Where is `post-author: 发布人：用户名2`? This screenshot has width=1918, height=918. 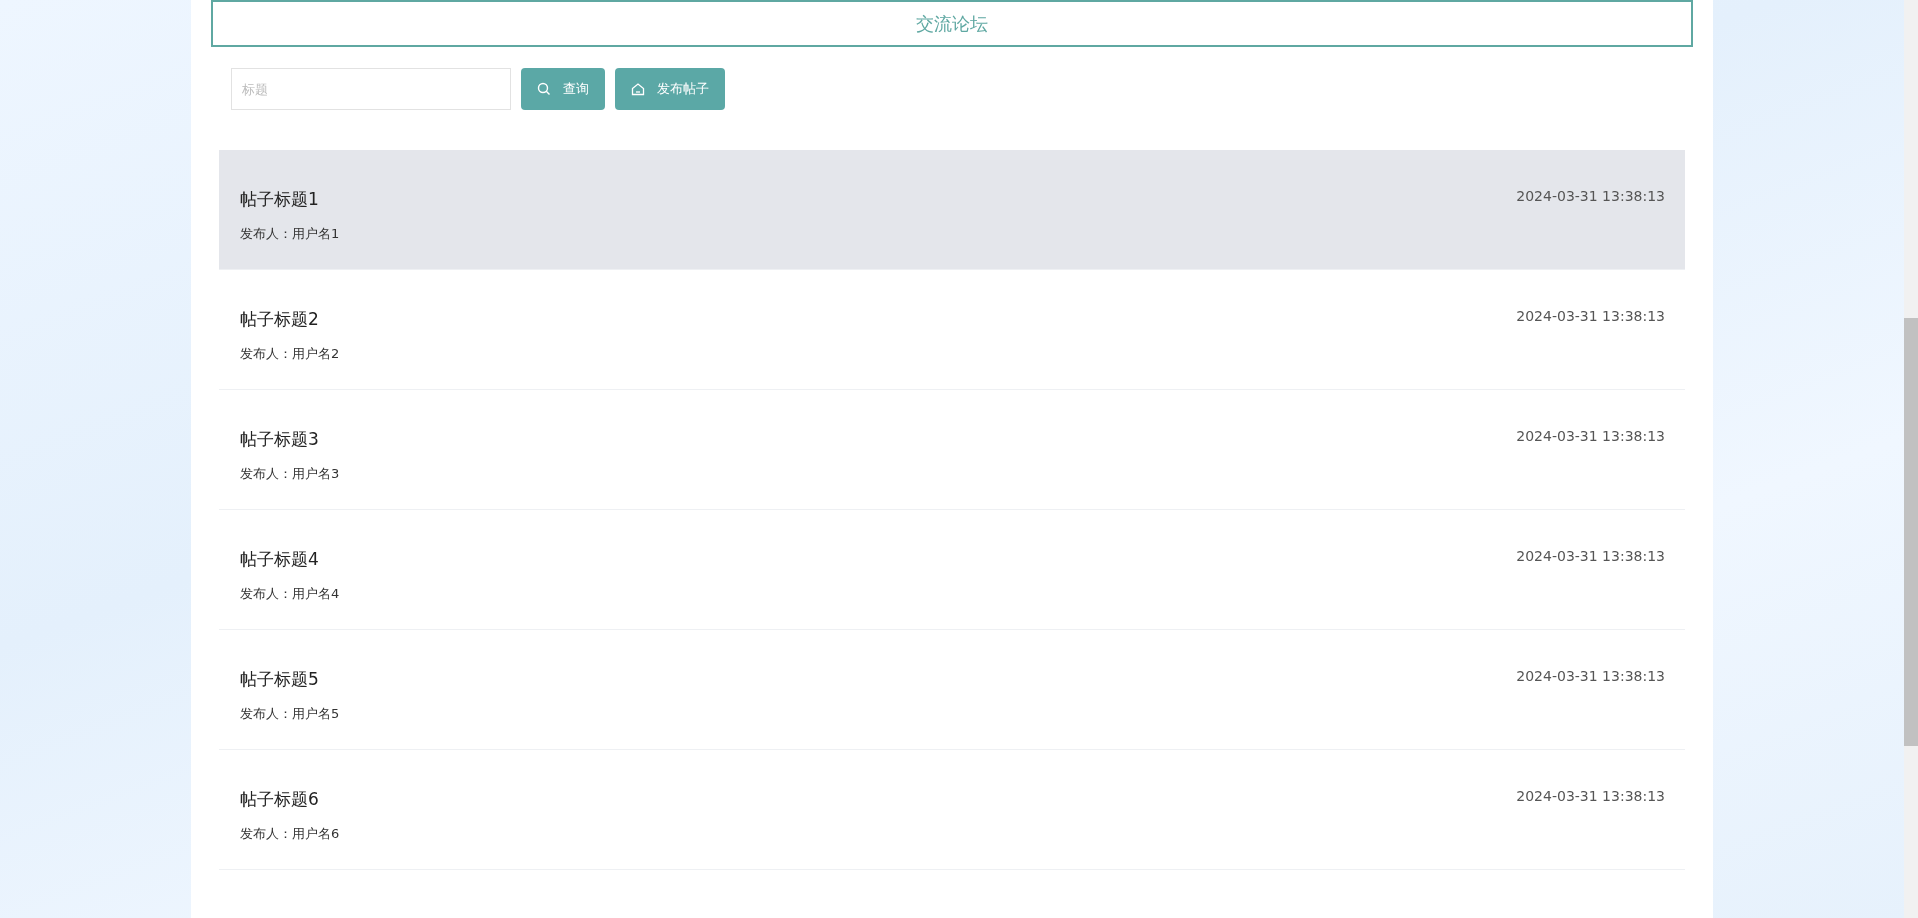
post-author: 发布人：用户名2 is located at coordinates (290, 354).